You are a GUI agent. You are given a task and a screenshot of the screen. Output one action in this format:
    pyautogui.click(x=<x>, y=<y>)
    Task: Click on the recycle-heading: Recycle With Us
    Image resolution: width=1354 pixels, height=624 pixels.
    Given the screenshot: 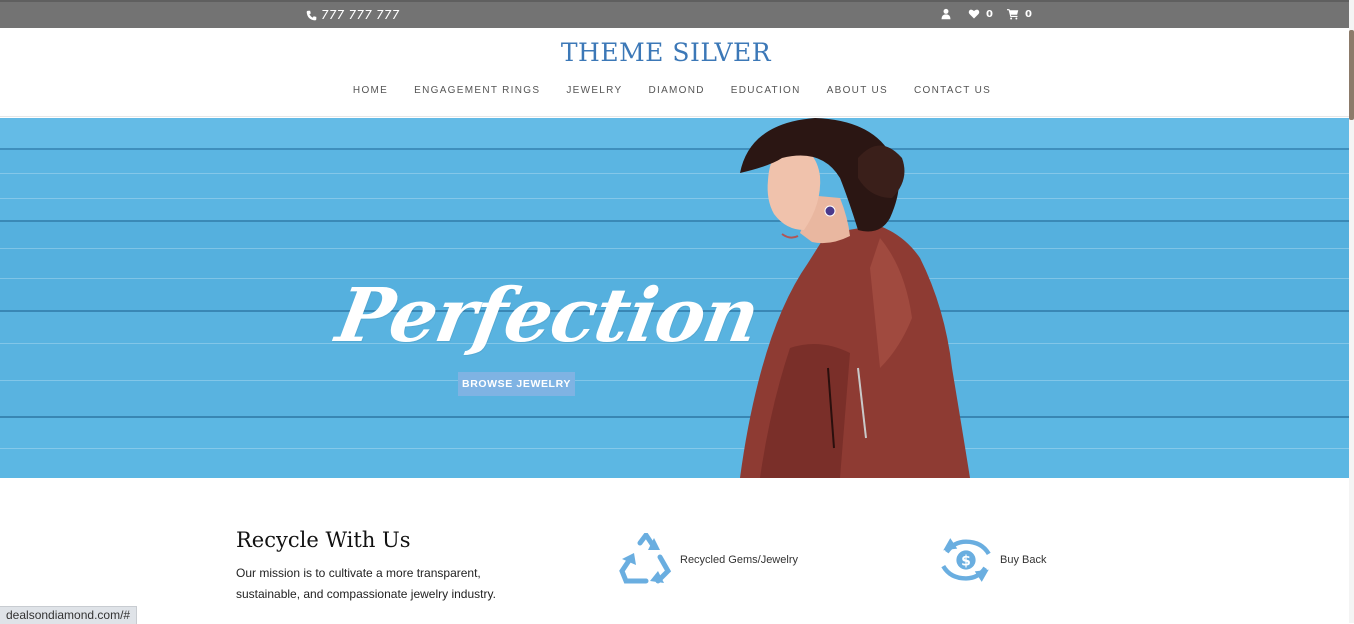 What is the action you would take?
    pyautogui.click(x=323, y=540)
    